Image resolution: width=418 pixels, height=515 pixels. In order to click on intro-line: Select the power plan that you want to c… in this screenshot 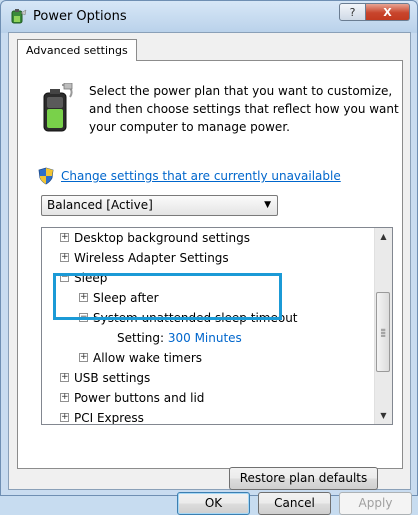, I will do `click(241, 91)`.